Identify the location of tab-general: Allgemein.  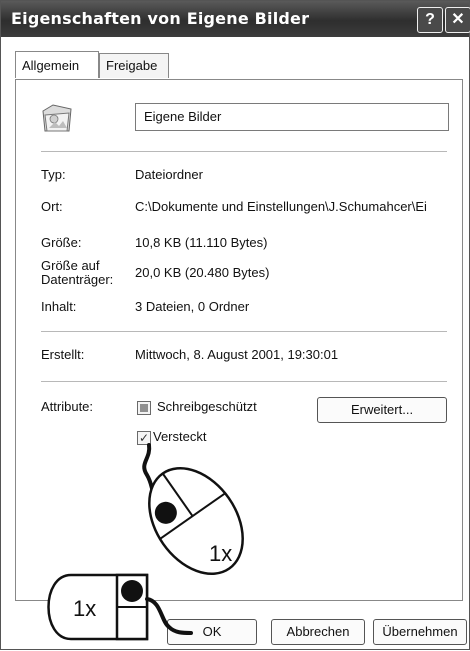
(57, 64).